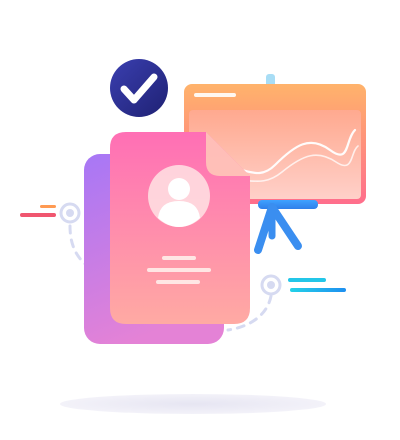 The width and height of the screenshot is (400, 440). What do you see at coordinates (317, 285) in the screenshot?
I see `accent-dashes-right` at bounding box center [317, 285].